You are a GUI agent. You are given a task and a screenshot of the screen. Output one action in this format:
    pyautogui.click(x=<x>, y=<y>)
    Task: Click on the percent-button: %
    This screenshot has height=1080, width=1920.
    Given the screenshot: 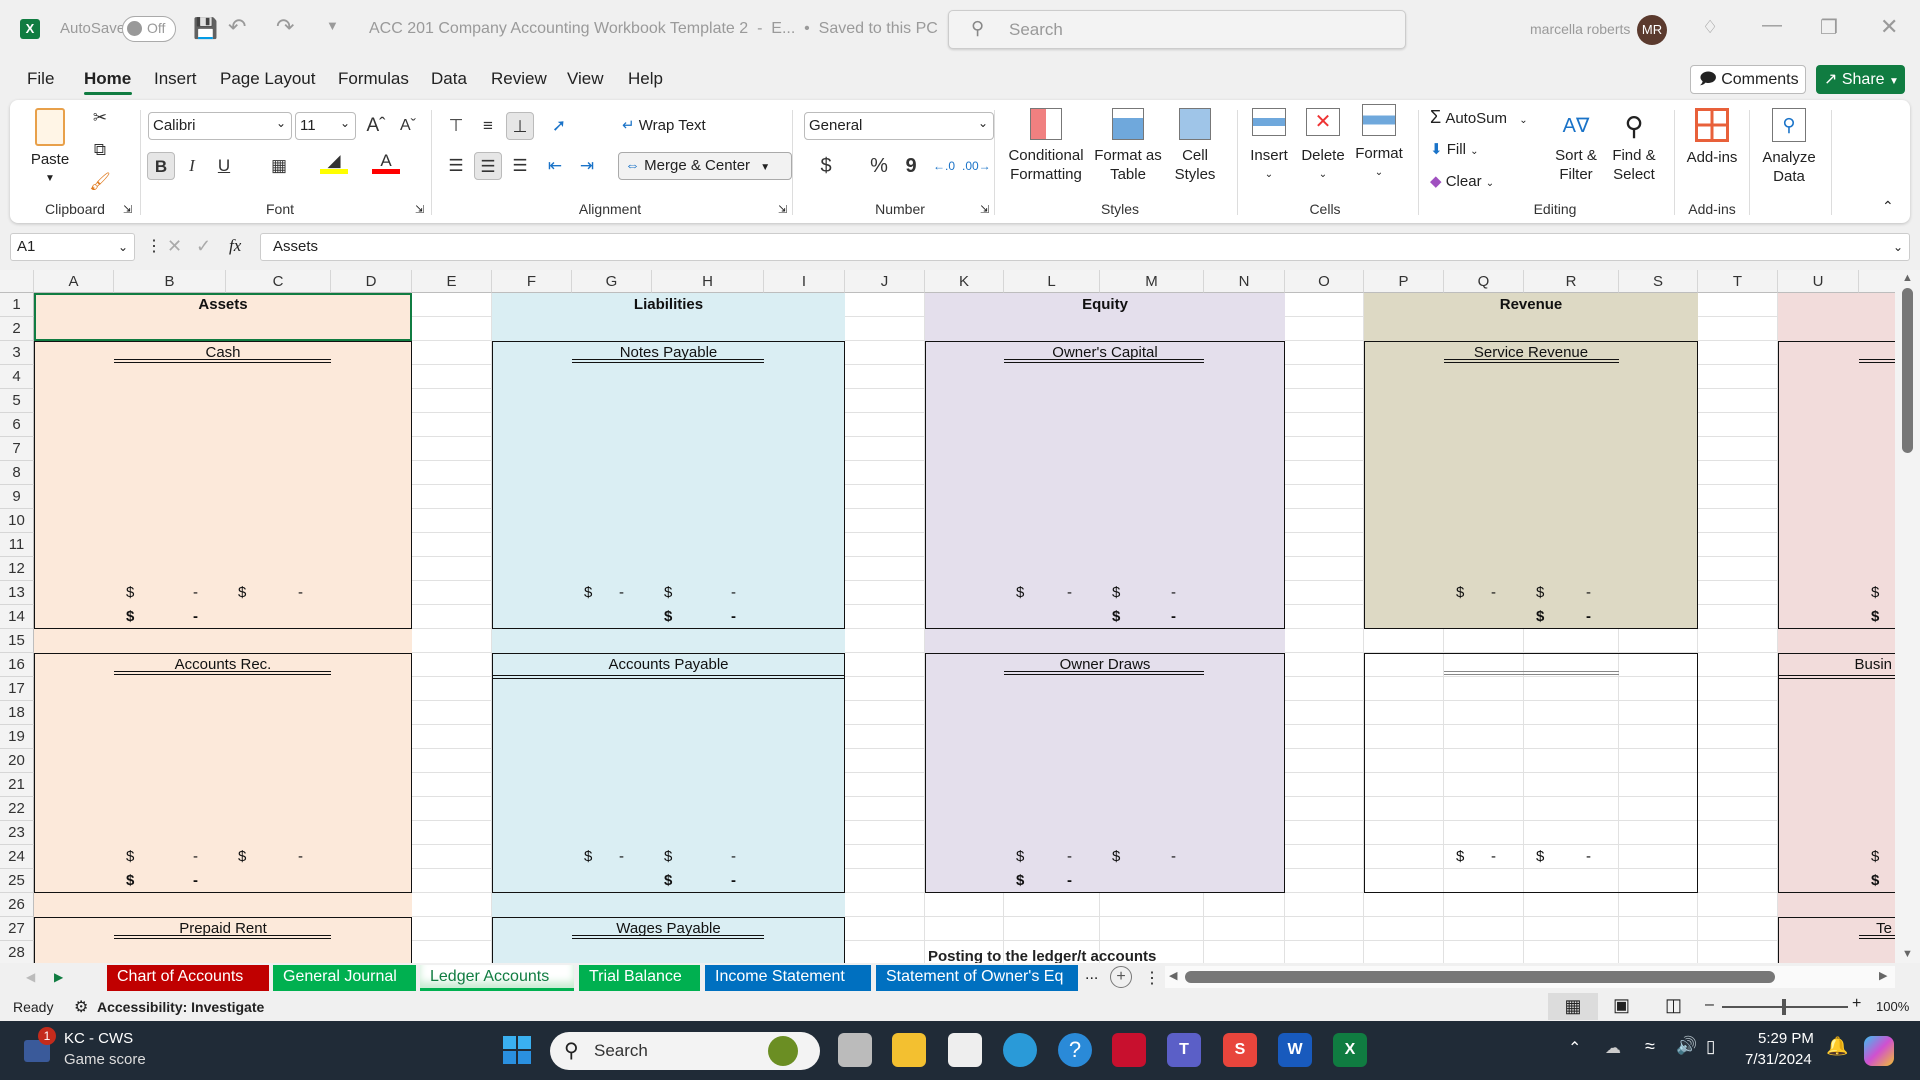 What is the action you would take?
    pyautogui.click(x=879, y=166)
    